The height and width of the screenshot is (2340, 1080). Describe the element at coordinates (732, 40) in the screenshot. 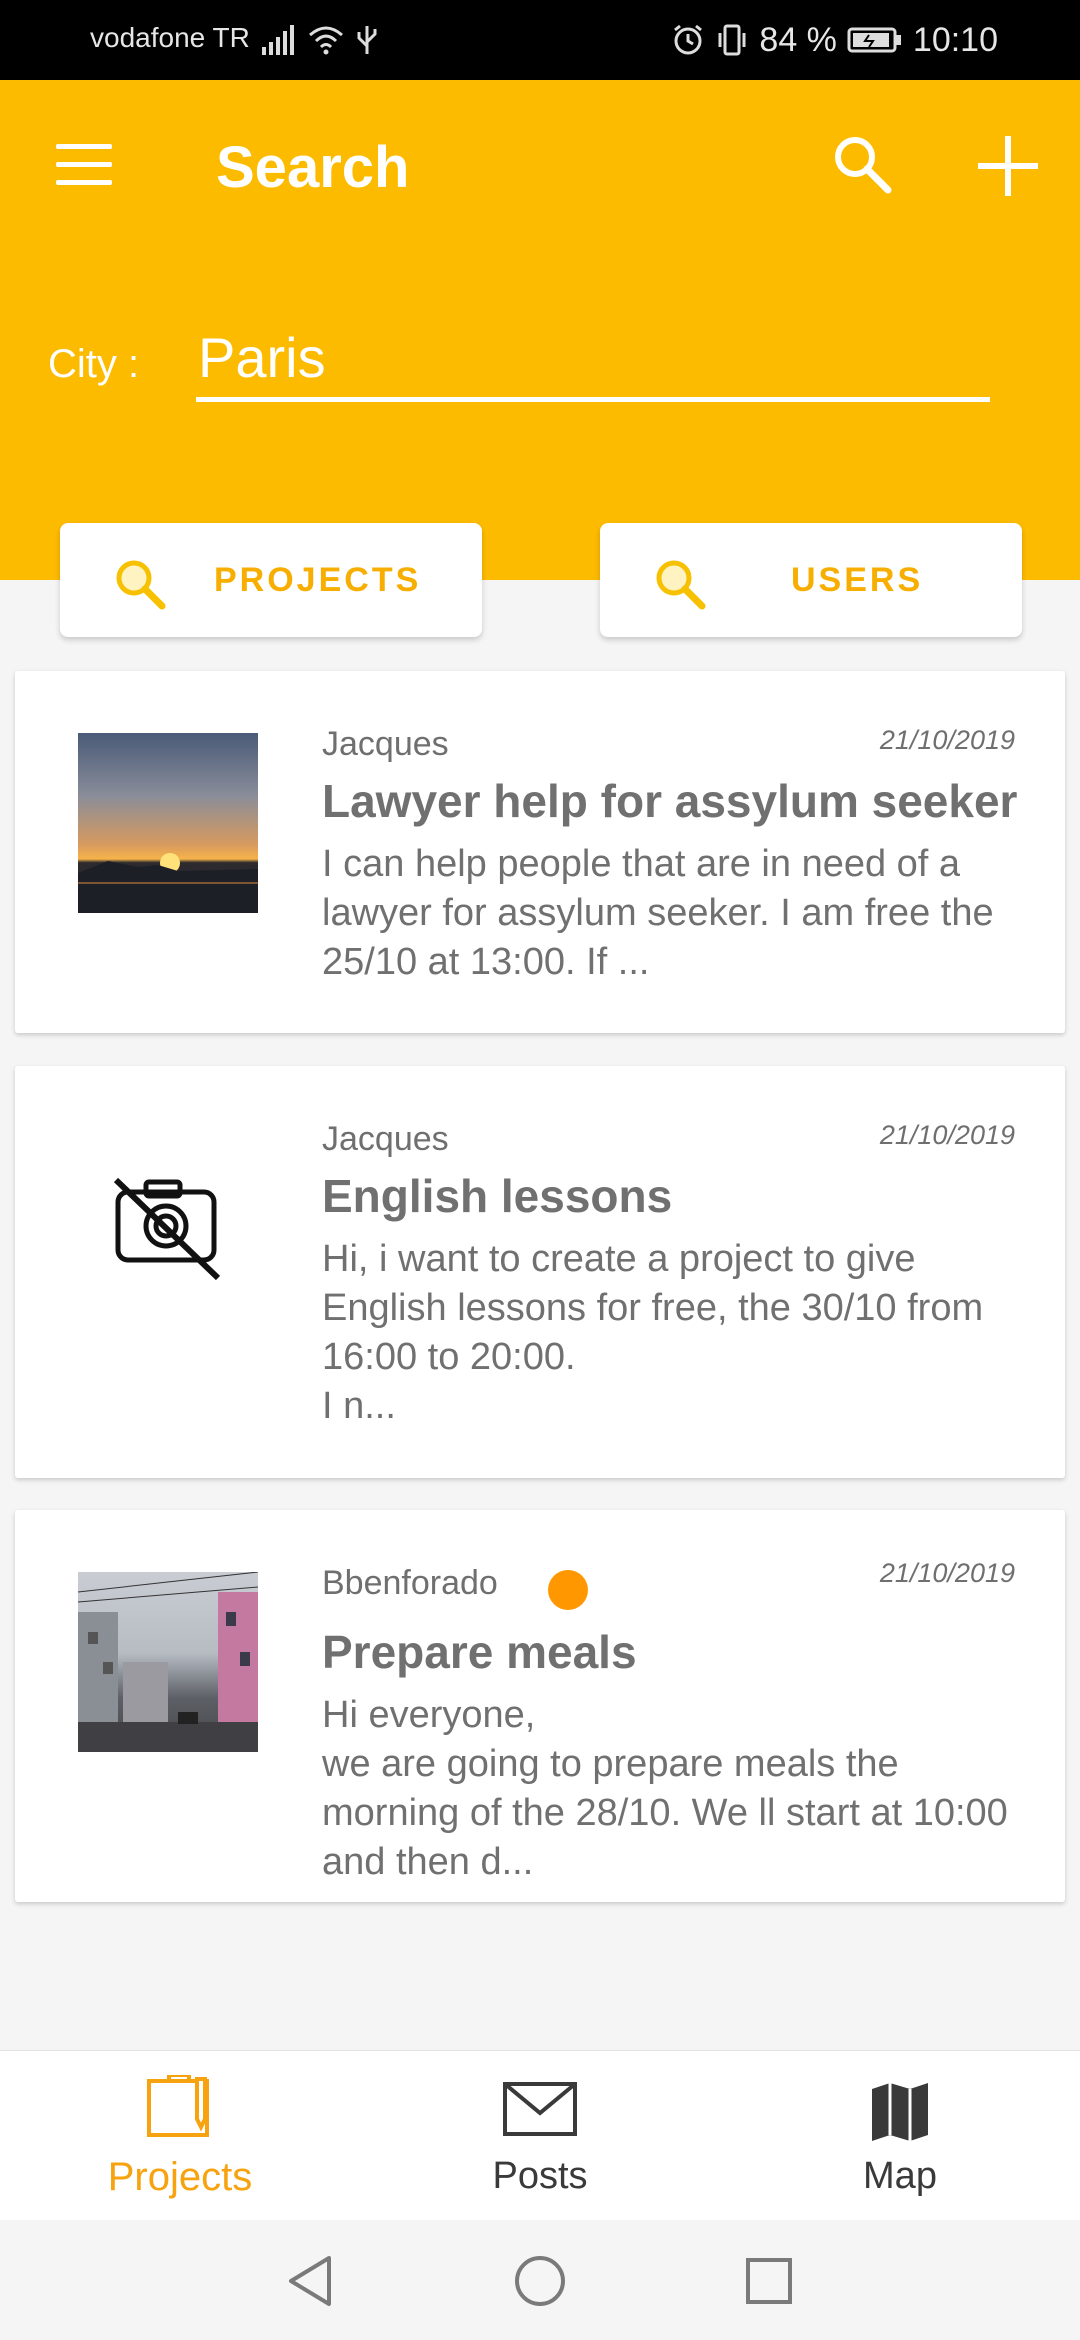

I see `vibrate-icon` at that location.